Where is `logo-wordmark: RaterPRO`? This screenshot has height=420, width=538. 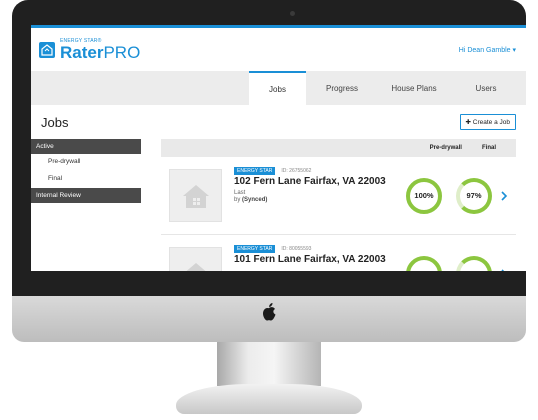
logo-wordmark: RaterPRO is located at coordinates (100, 52).